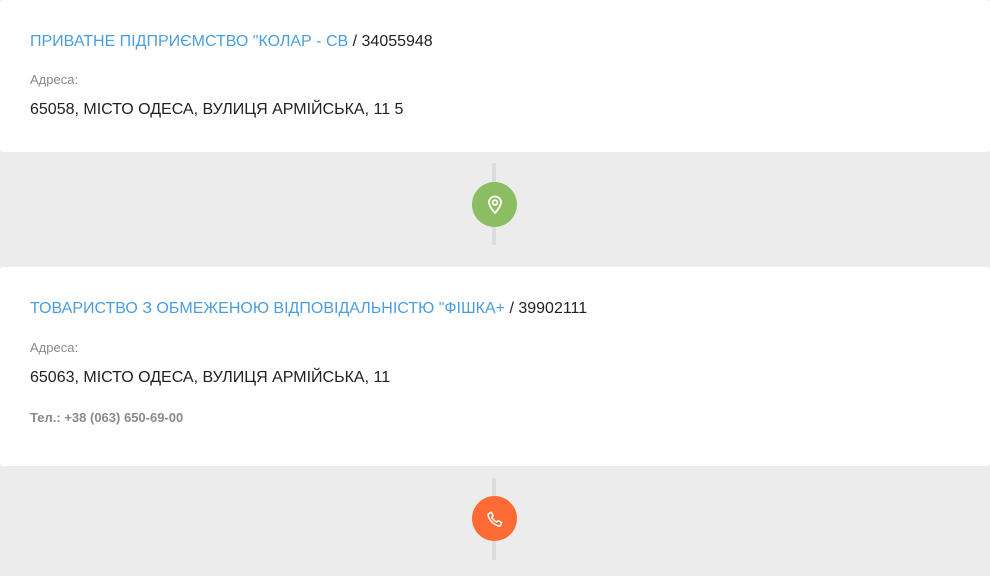  Describe the element at coordinates (397, 41) in the screenshot. I see `company-code: 34055948` at that location.